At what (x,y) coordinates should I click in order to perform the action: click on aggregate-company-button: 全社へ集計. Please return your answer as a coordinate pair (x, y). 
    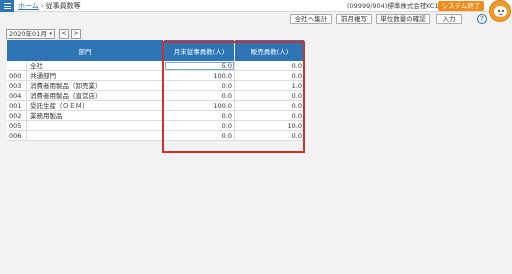
    Looking at the image, I should click on (311, 19).